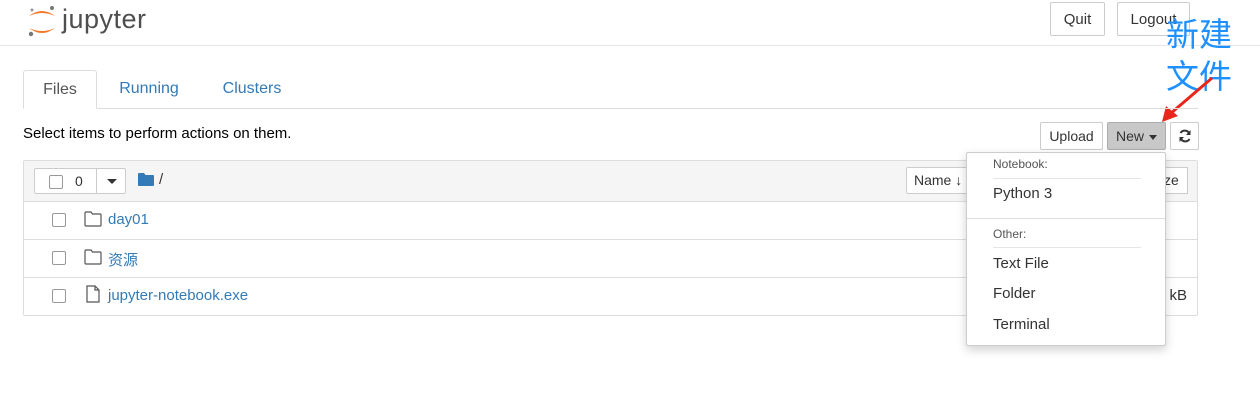 The width and height of the screenshot is (1260, 415). What do you see at coordinates (1129, 136) in the screenshot?
I see `new-button-label: New` at bounding box center [1129, 136].